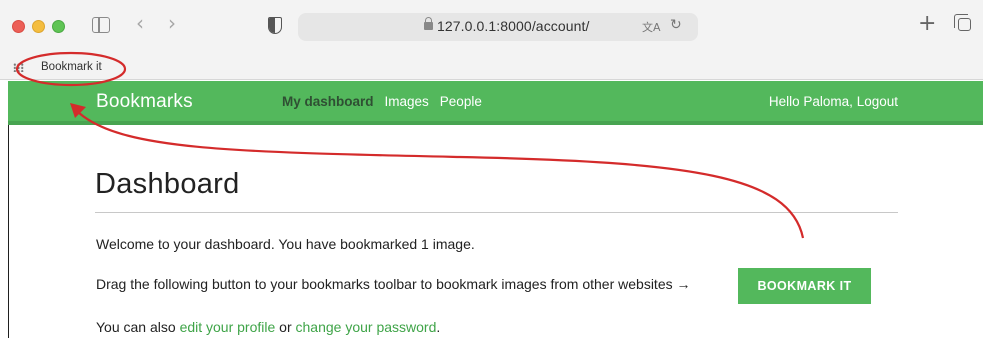 The image size is (983, 338). I want to click on main-menu: My dashboard Images People, so click(382, 101).